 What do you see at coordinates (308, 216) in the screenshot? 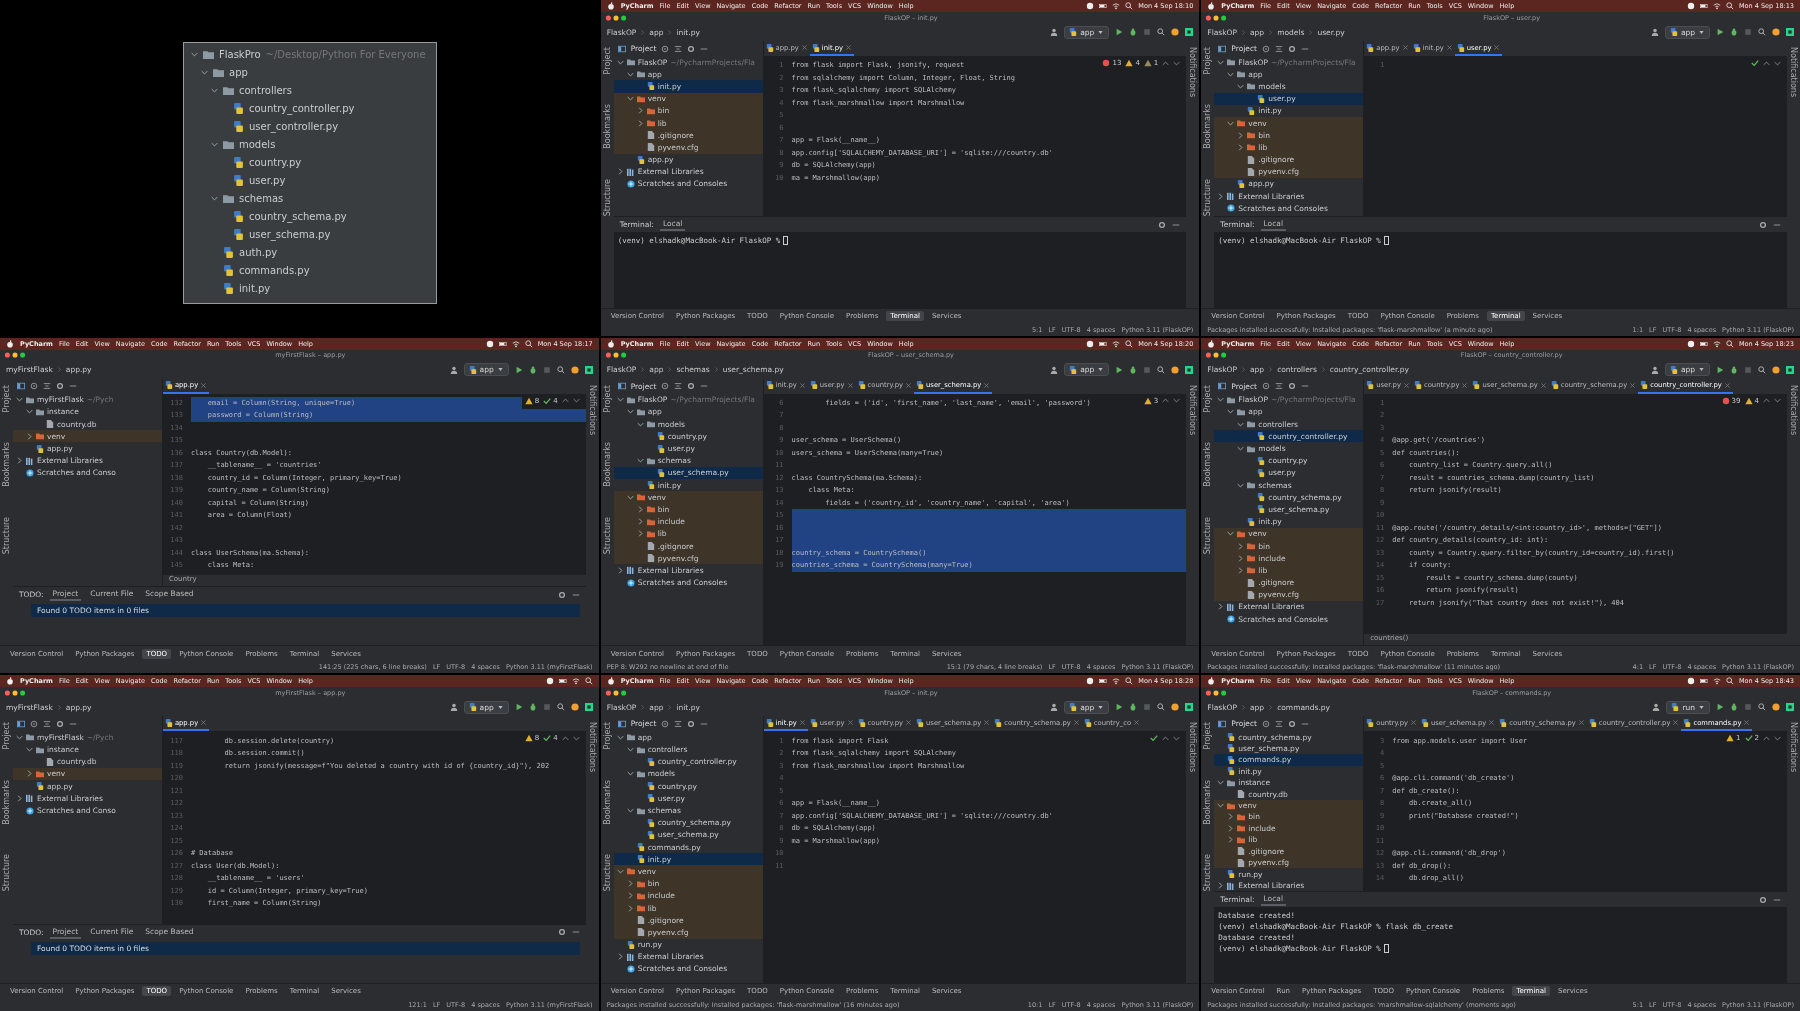
I see `tree-item: country_schema.py` at bounding box center [308, 216].